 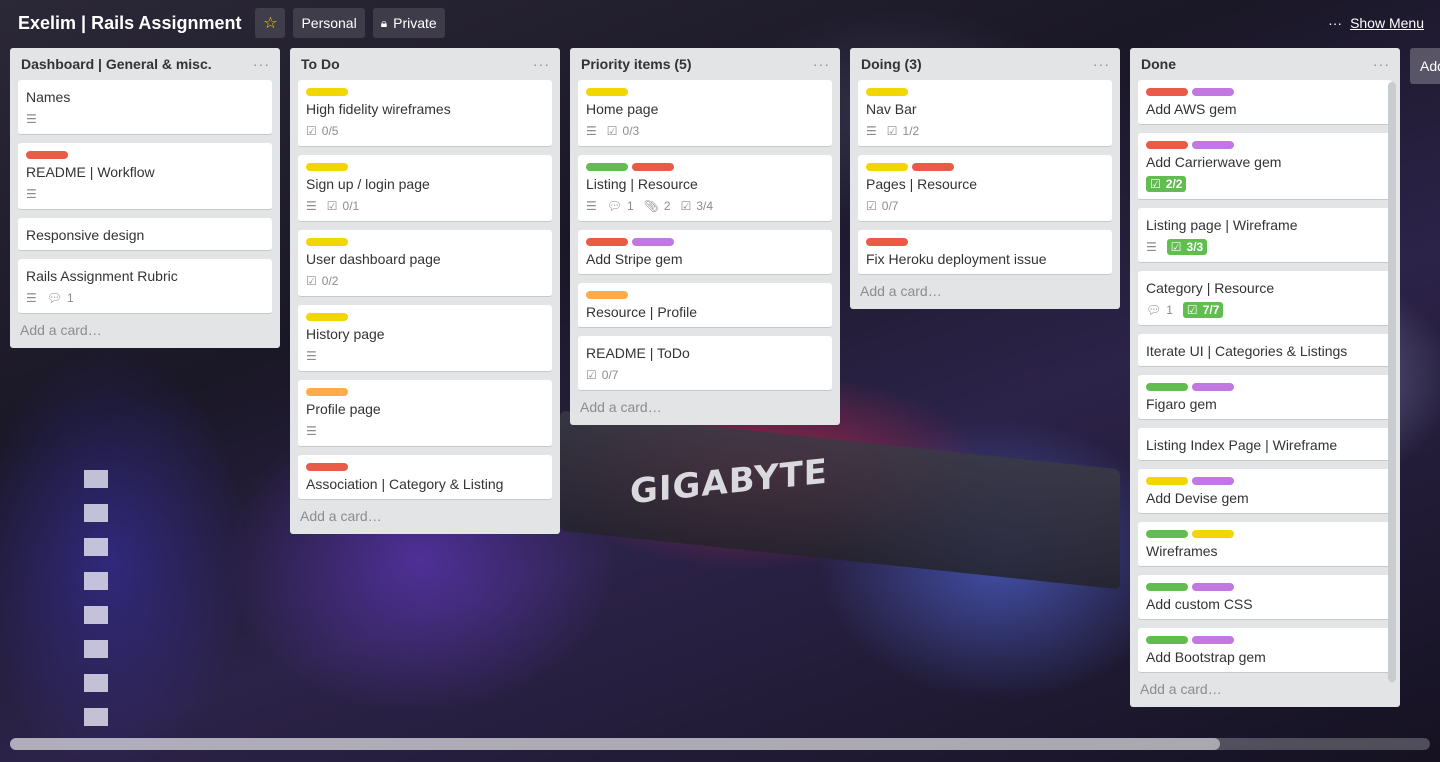 What do you see at coordinates (1210, 288) in the screenshot?
I see `card-title: Category | Resource` at bounding box center [1210, 288].